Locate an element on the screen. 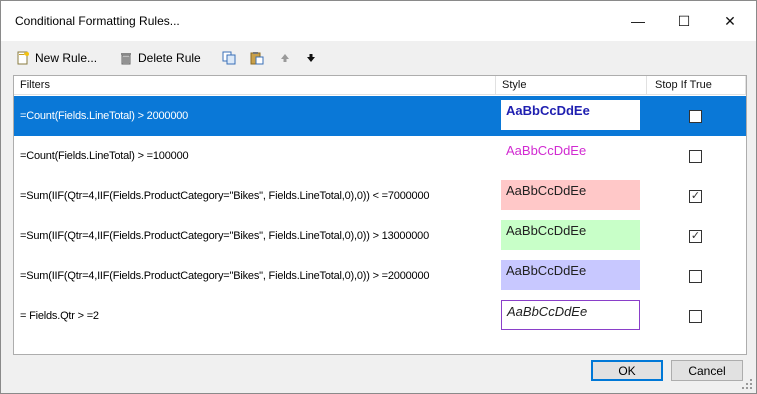  cancel-button: Cancel is located at coordinates (707, 370).